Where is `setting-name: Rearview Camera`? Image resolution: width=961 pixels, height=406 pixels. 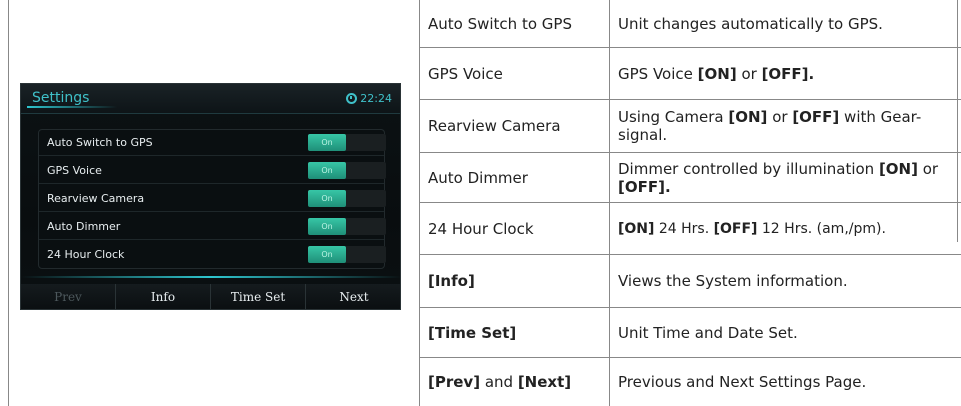
setting-name: Rearview Camera is located at coordinates (494, 126).